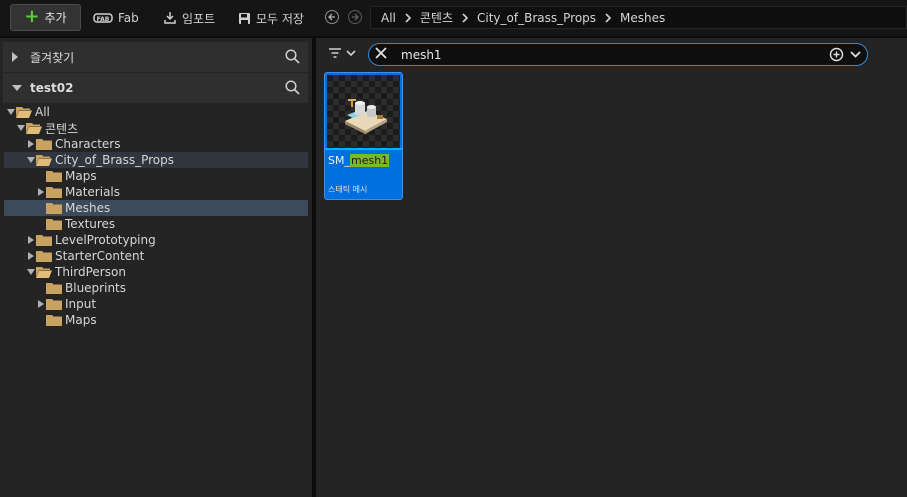 The height and width of the screenshot is (497, 907). I want to click on static-mesh-preview-icon, so click(366, 116).